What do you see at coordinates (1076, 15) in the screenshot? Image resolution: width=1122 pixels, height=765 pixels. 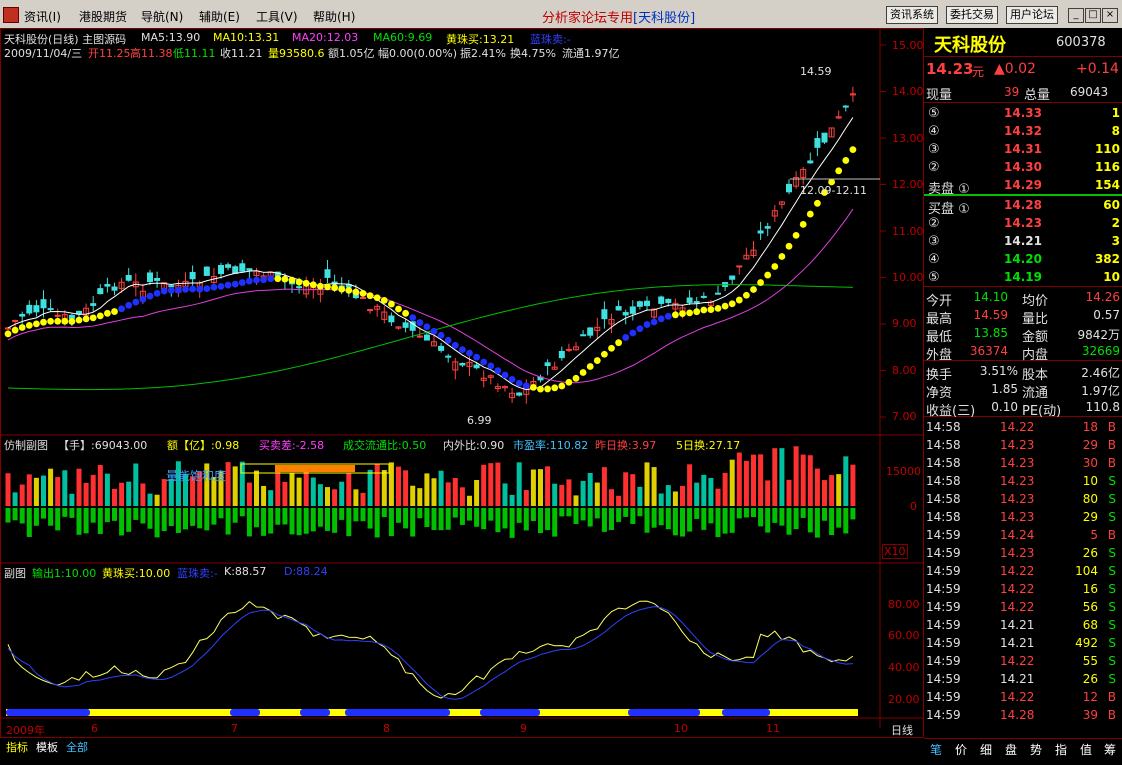 I see `minimize-button: _` at bounding box center [1076, 15].